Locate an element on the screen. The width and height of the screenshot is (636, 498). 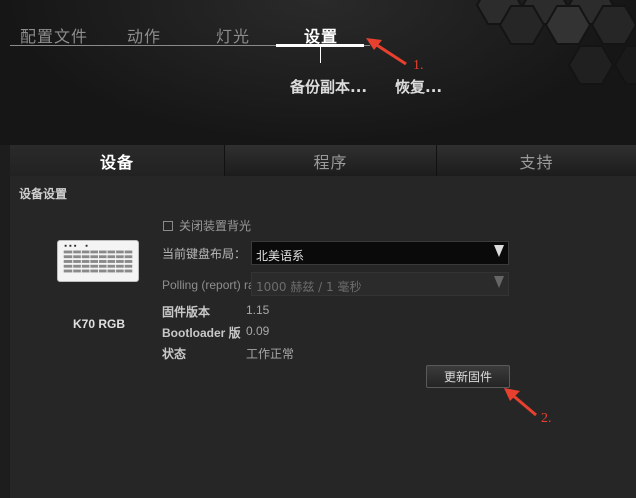
update-firmware-button: 更新固件 is located at coordinates (468, 376).